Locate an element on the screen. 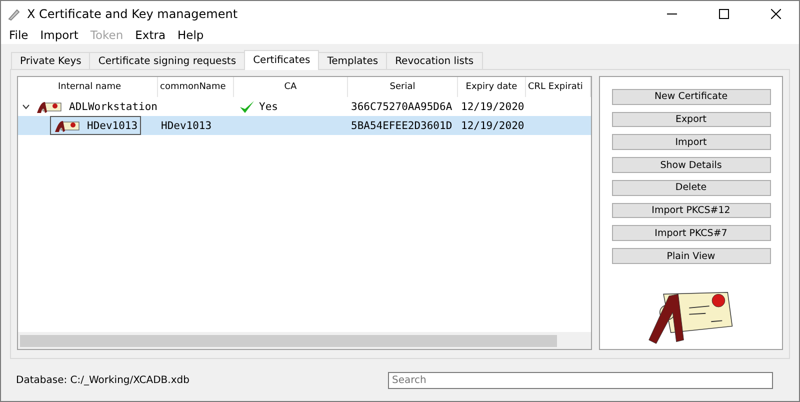 This screenshot has width=800, height=402. column-header: Expiry date is located at coordinates (492, 87).